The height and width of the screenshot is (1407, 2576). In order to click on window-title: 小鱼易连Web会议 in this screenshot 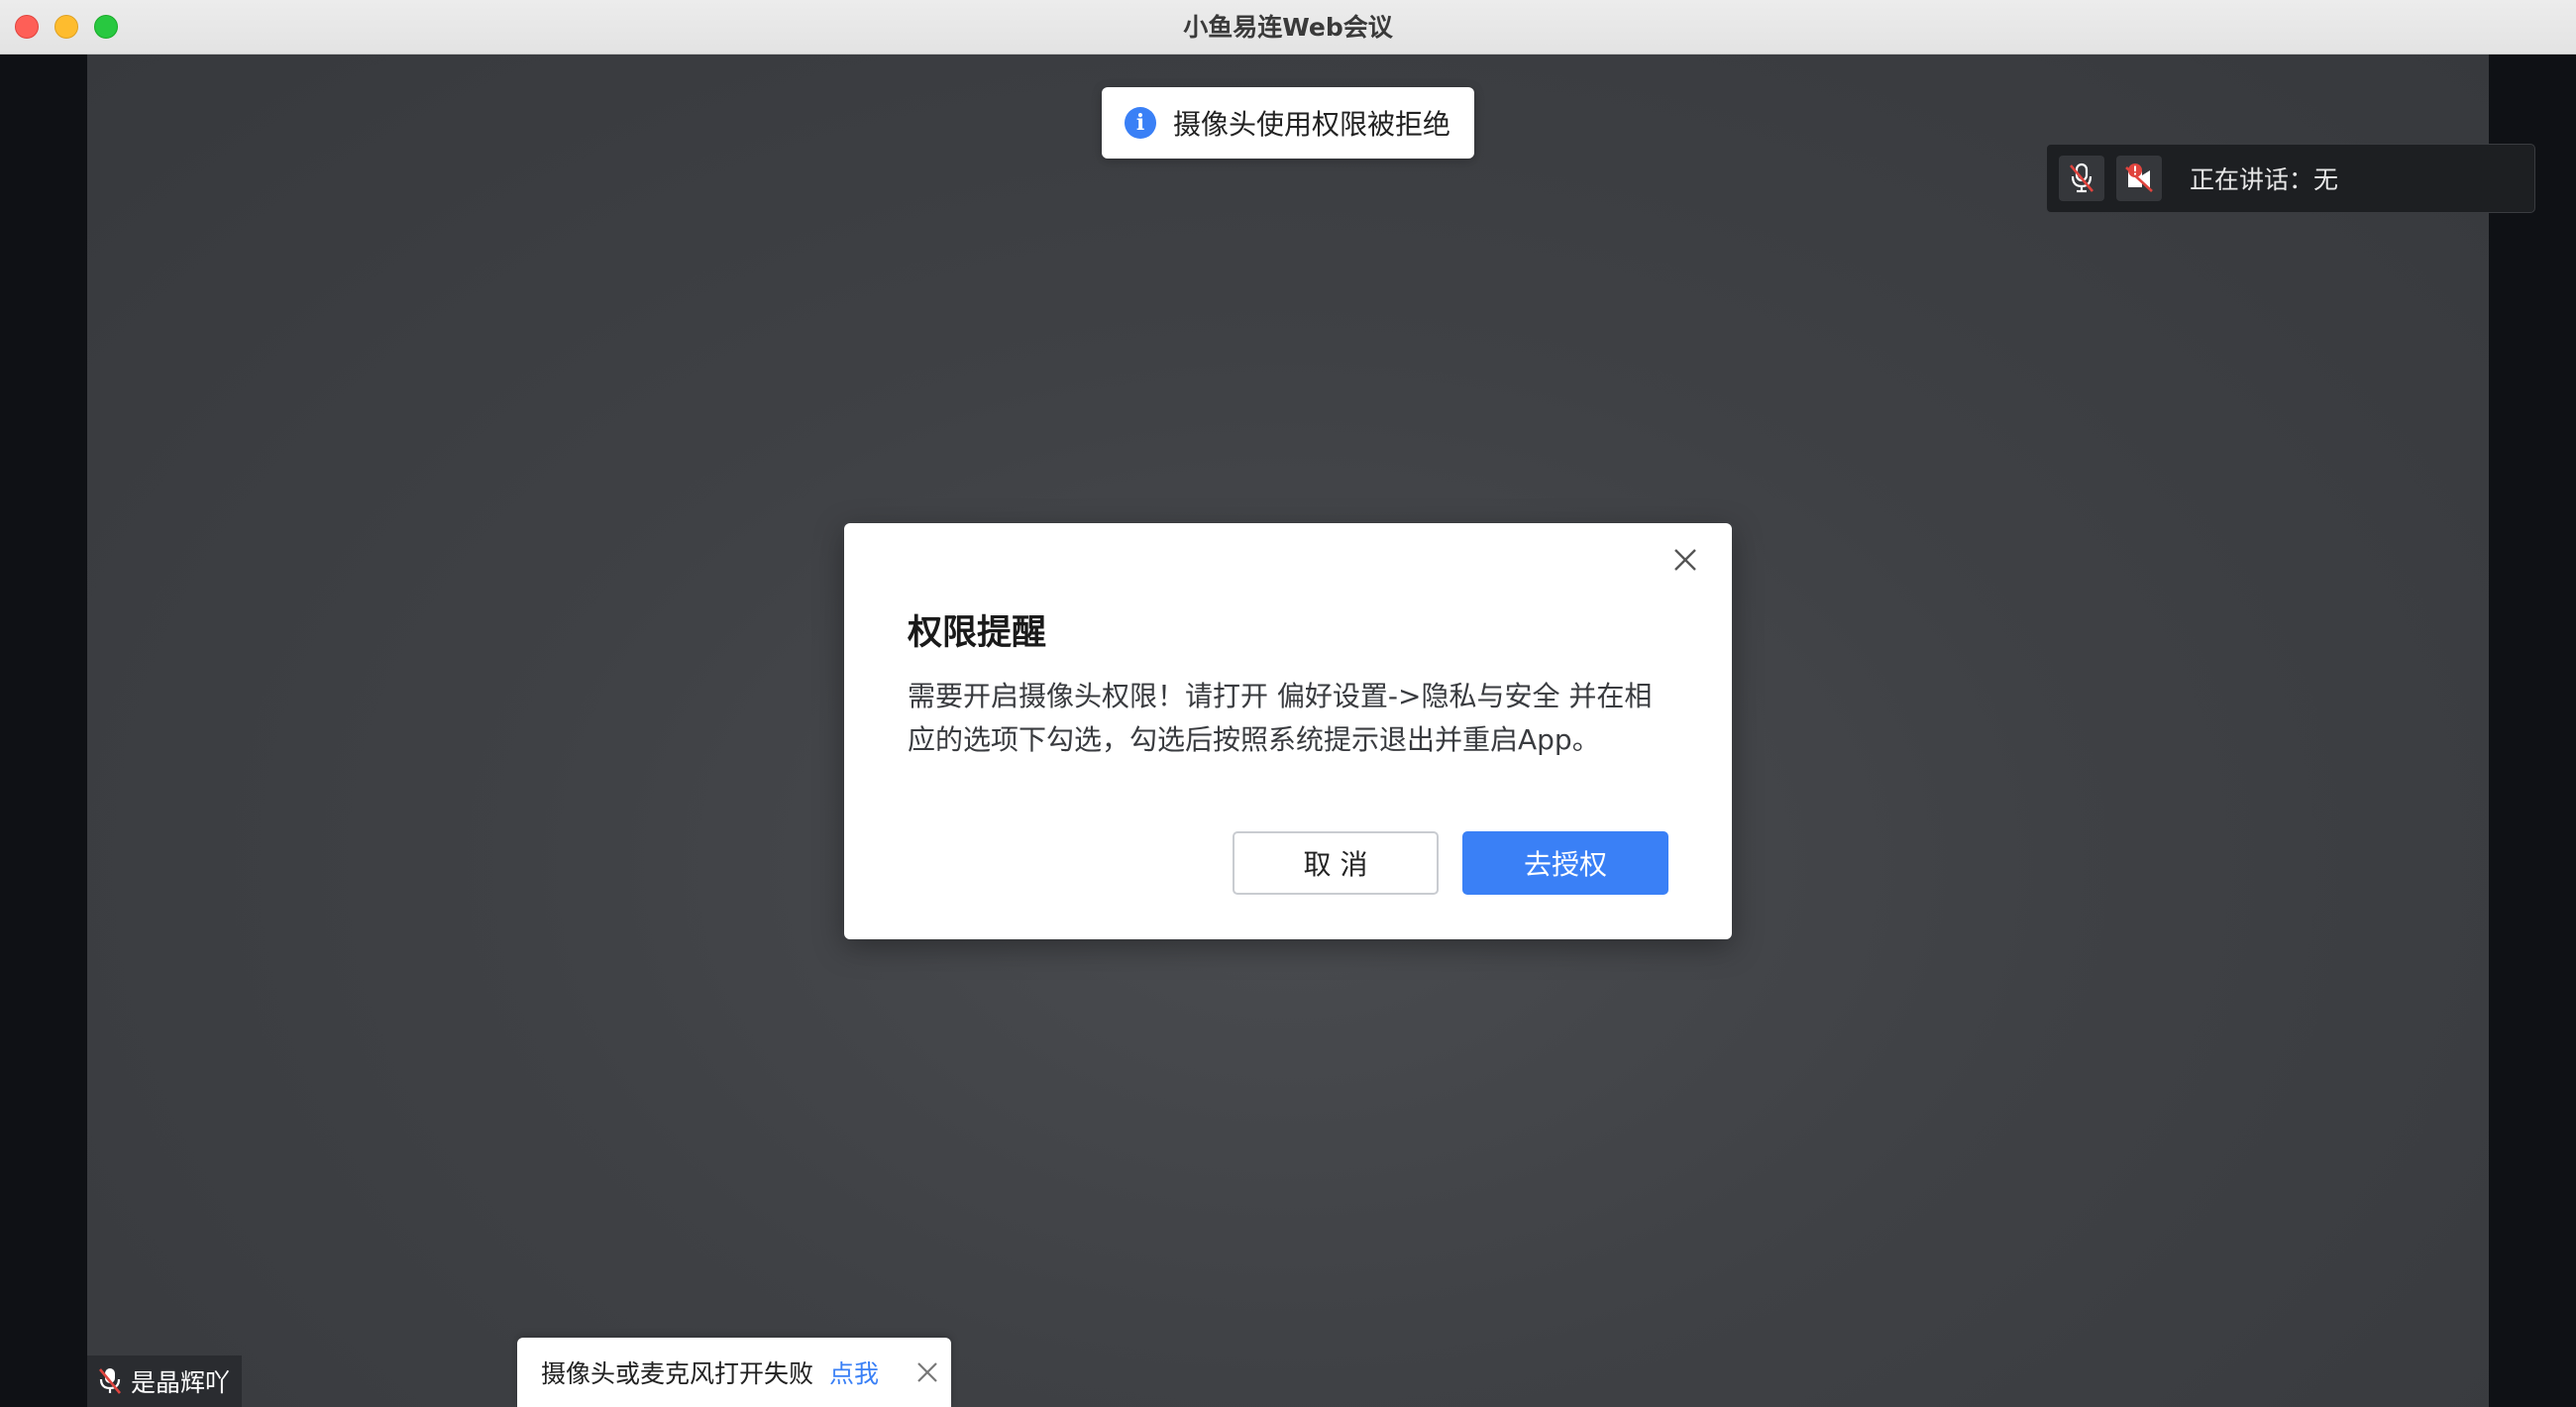, I will do `click(1288, 27)`.